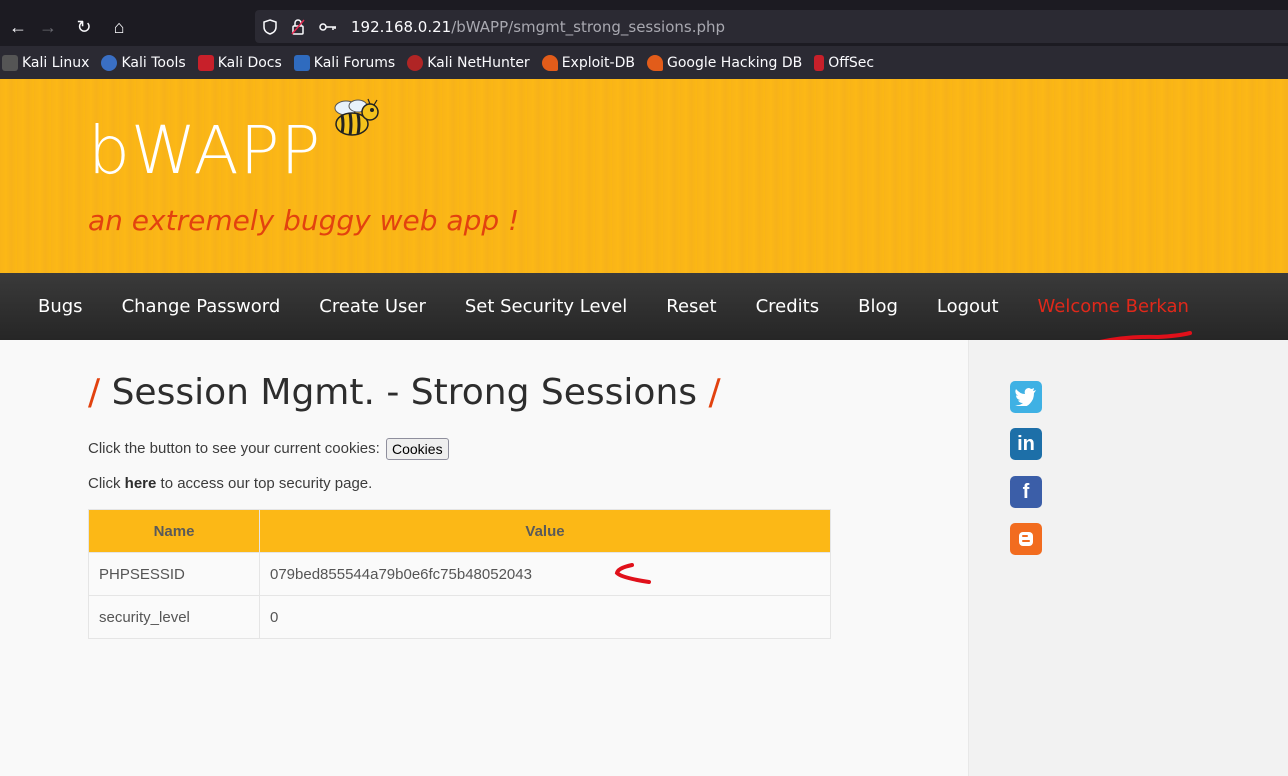  Describe the element at coordinates (788, 306) in the screenshot. I see `menu-credits: Credits` at that location.